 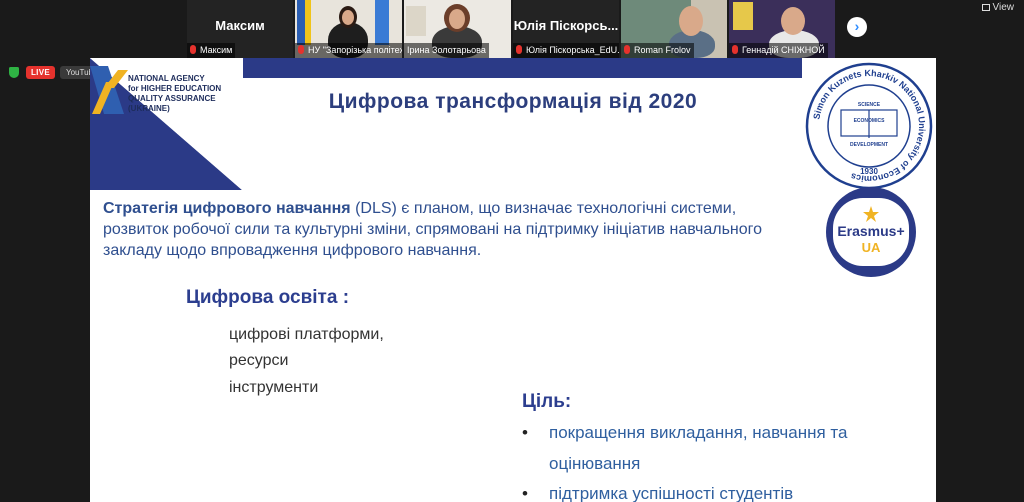 What do you see at coordinates (259, 360) in the screenshot?
I see `list-item: ресурси` at bounding box center [259, 360].